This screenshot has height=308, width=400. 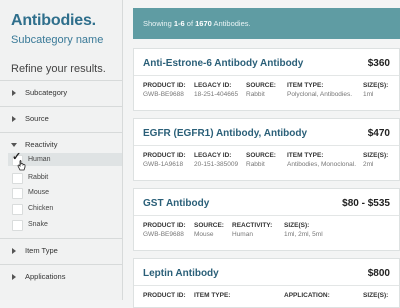 I want to click on option-label: Human, so click(x=39, y=159).